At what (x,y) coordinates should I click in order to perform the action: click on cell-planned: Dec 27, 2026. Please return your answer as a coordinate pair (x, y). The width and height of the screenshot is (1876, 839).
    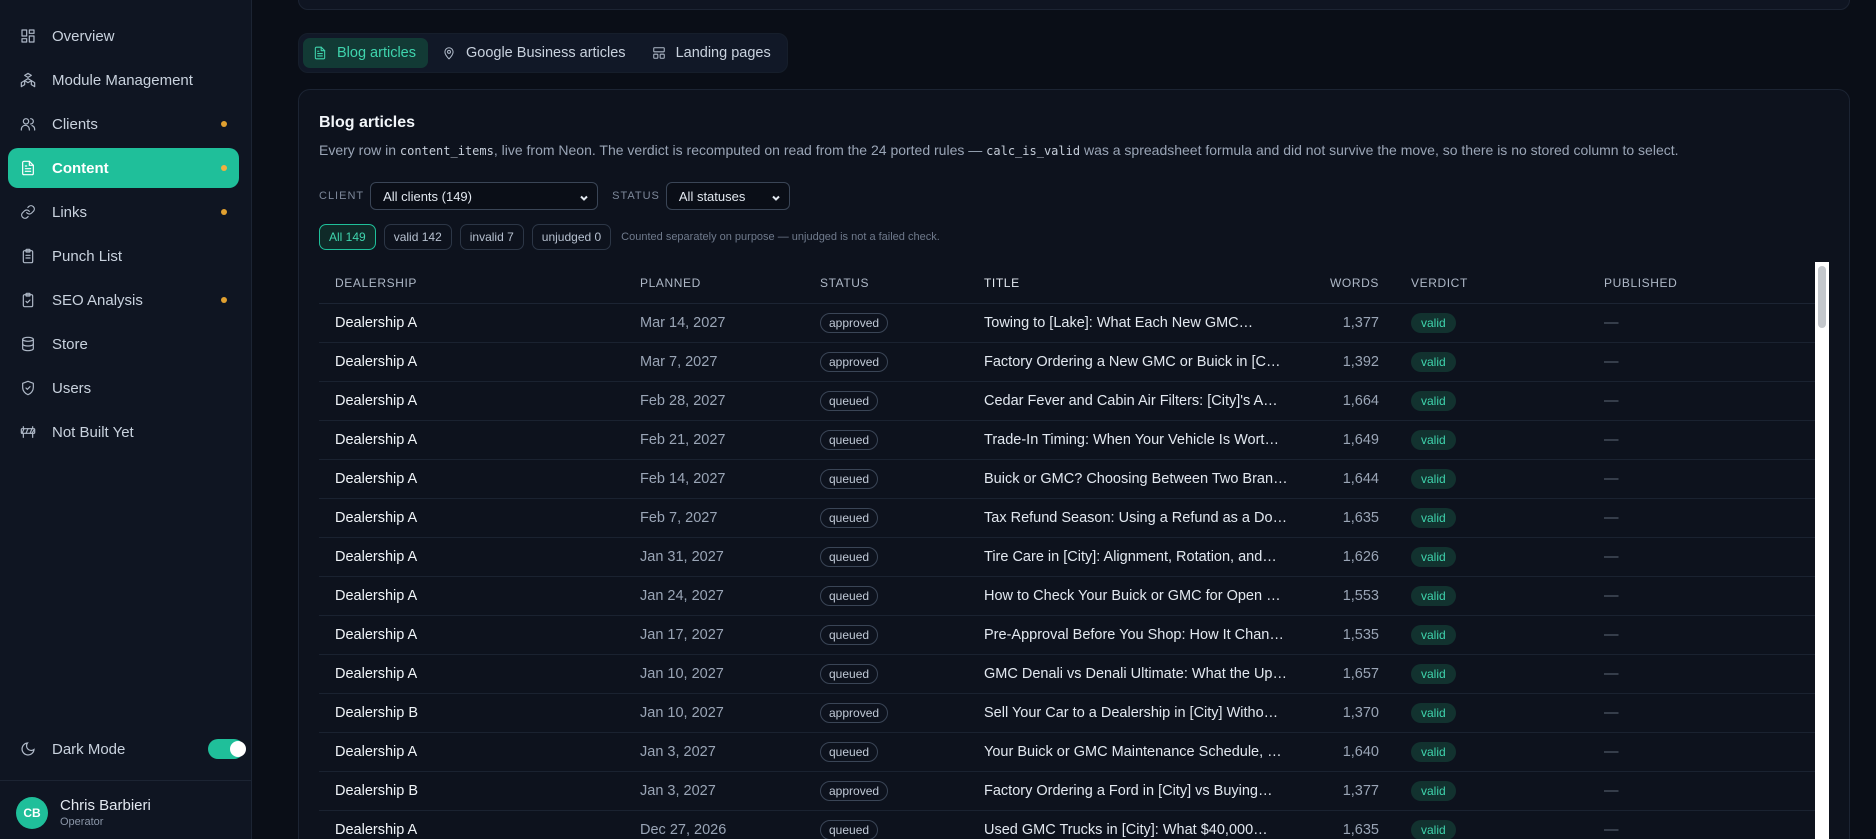
    Looking at the image, I should click on (683, 830).